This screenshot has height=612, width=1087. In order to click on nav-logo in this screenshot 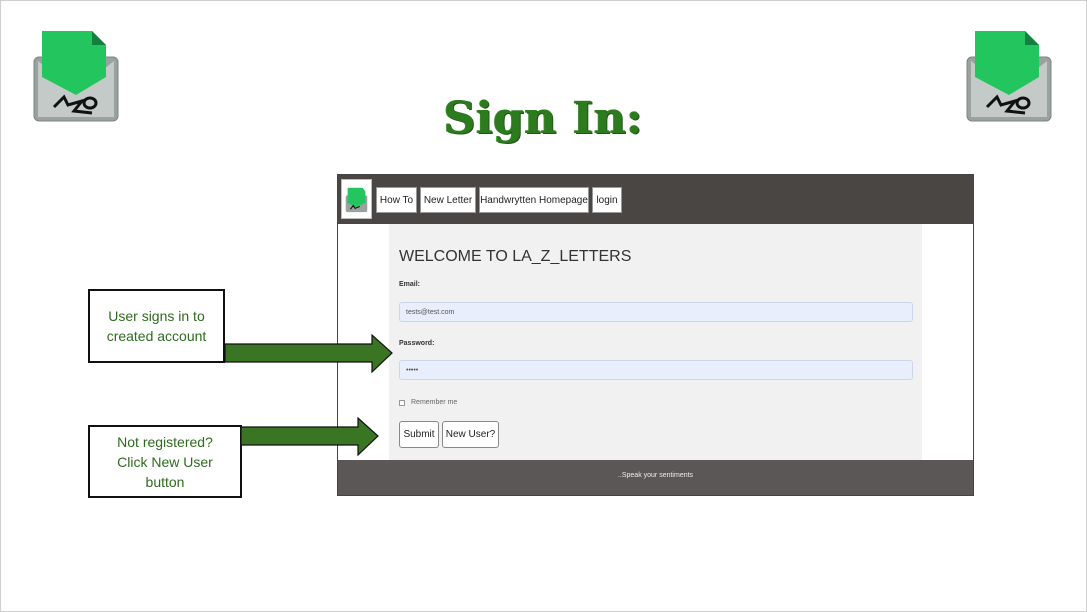, I will do `click(356, 199)`.